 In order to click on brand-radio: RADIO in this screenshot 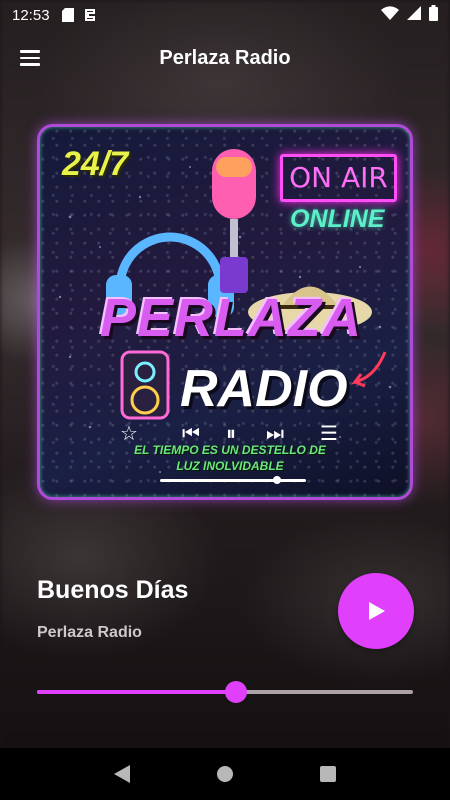, I will do `click(264, 389)`.